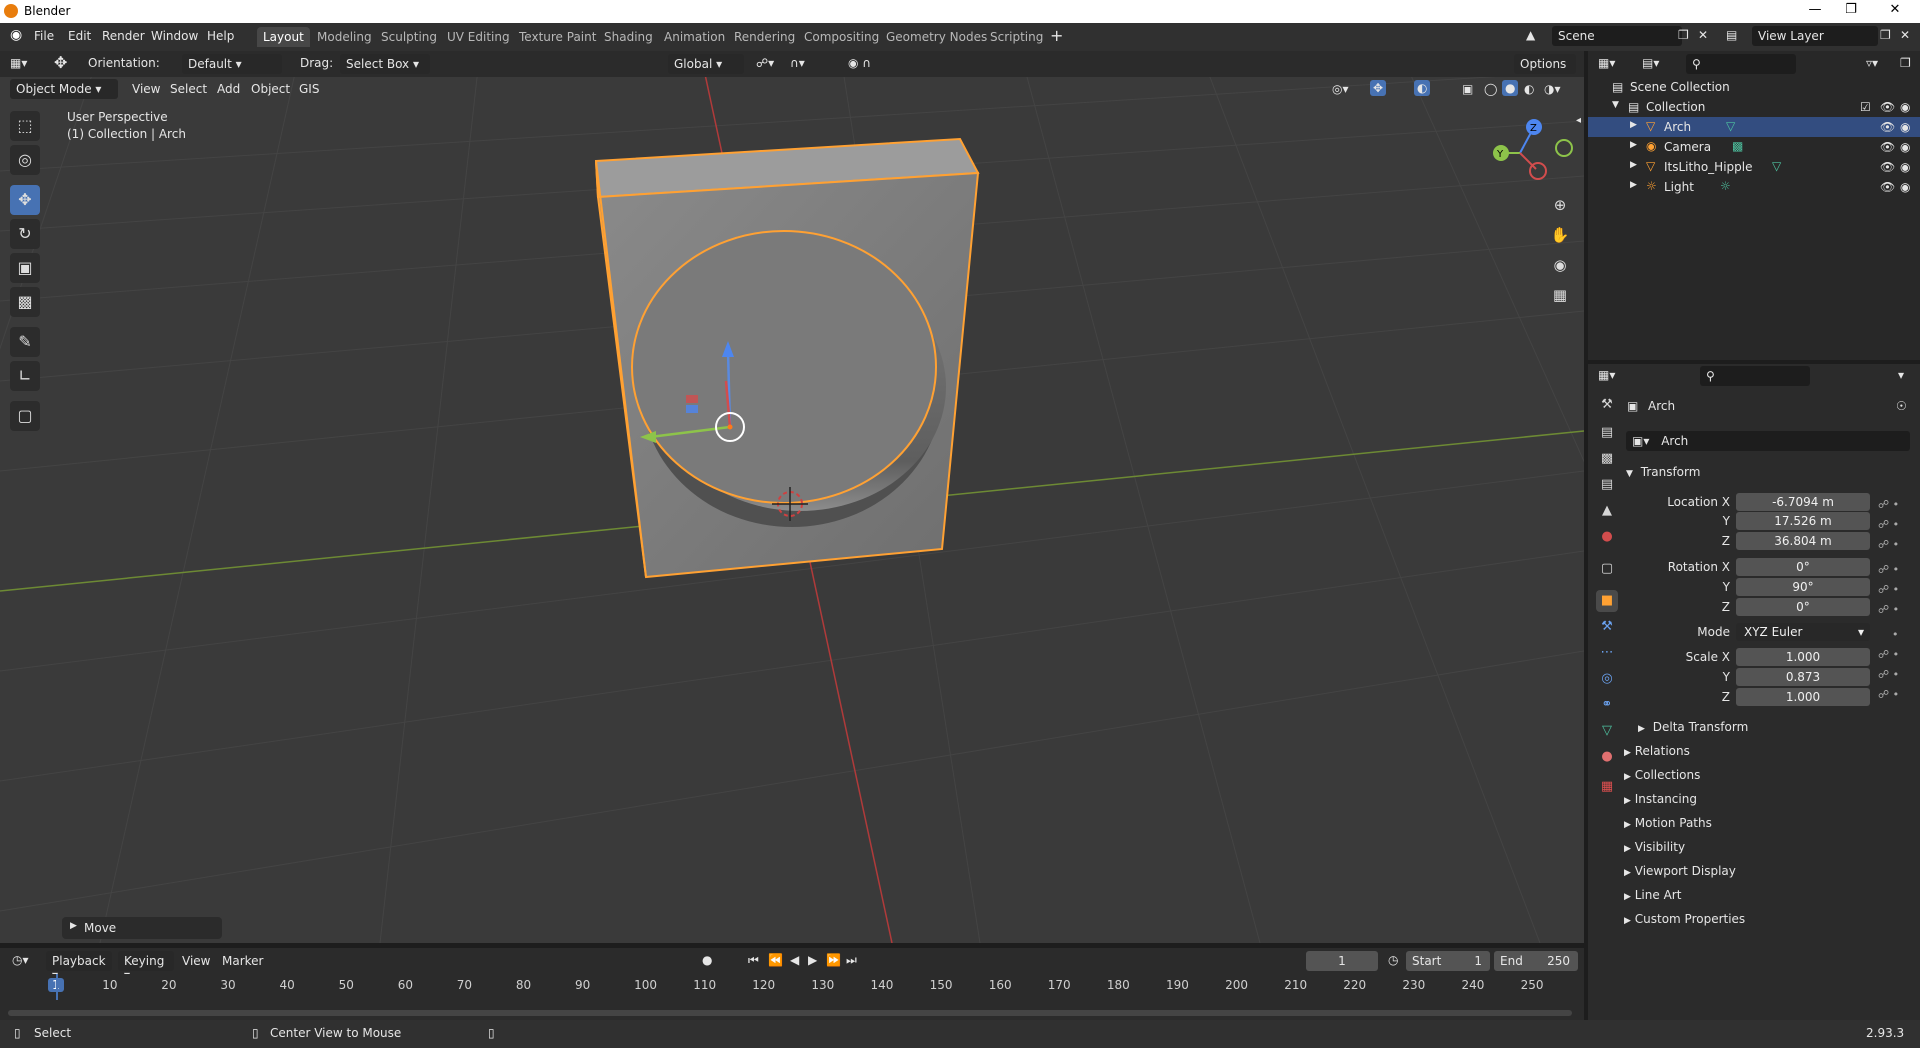 This screenshot has width=1920, height=1048. I want to click on properties-editor-icon: ▦▾, so click(1606, 375).